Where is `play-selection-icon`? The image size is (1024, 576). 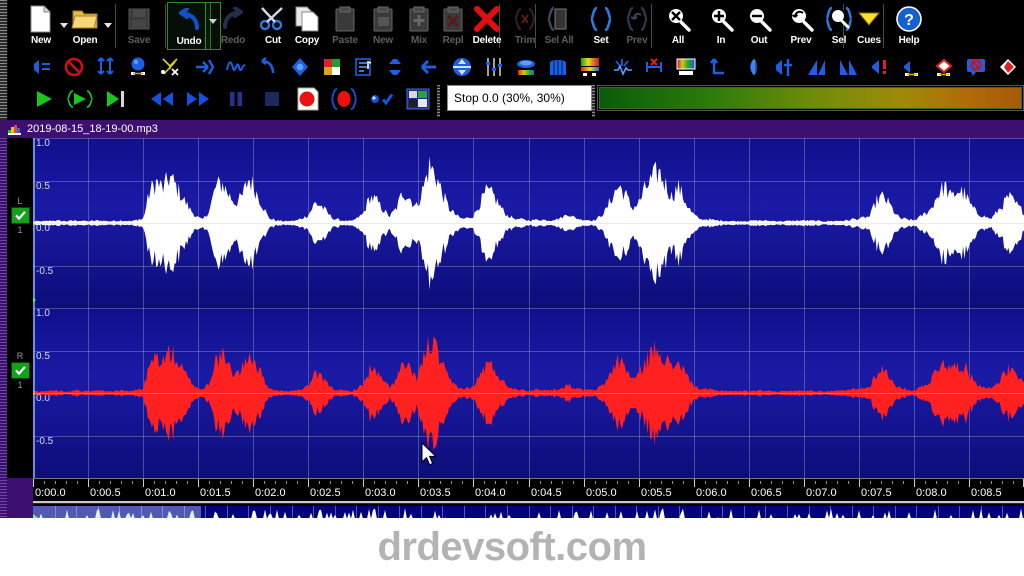 play-selection-icon is located at coordinates (80, 101).